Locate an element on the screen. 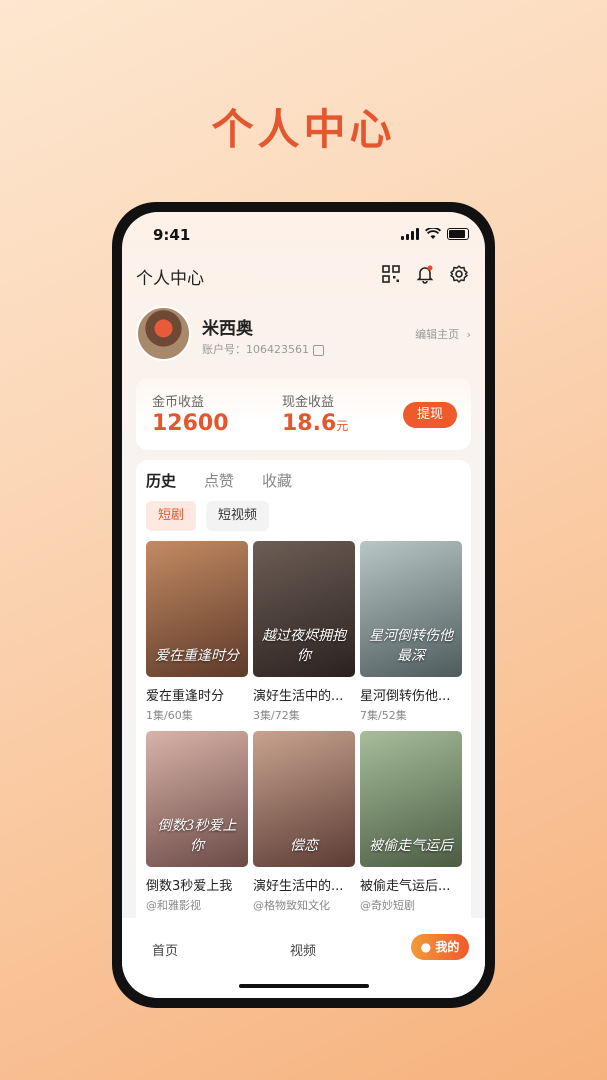 This screenshot has height=1080, width=607. poster-title: 越过夜烬拥抱你 is located at coordinates (304, 646).